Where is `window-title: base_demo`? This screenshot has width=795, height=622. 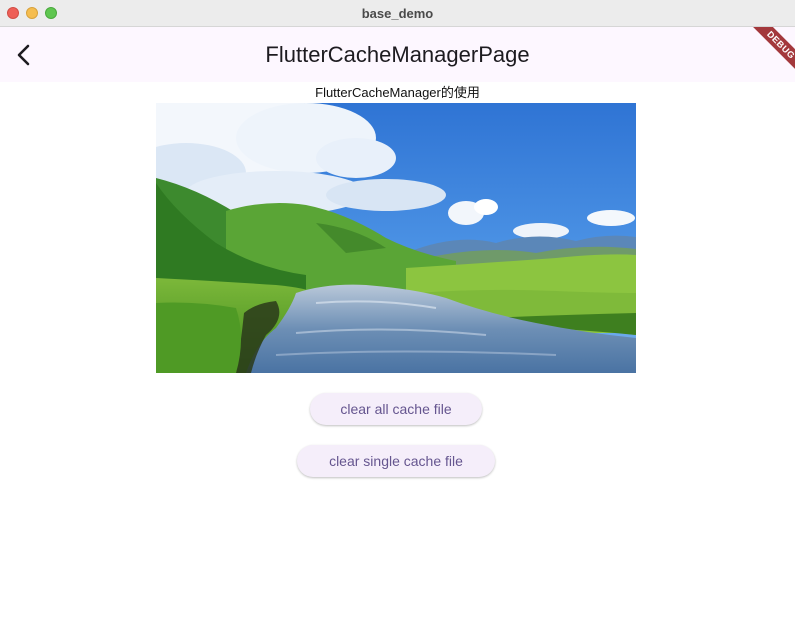
window-title: base_demo is located at coordinates (397, 13).